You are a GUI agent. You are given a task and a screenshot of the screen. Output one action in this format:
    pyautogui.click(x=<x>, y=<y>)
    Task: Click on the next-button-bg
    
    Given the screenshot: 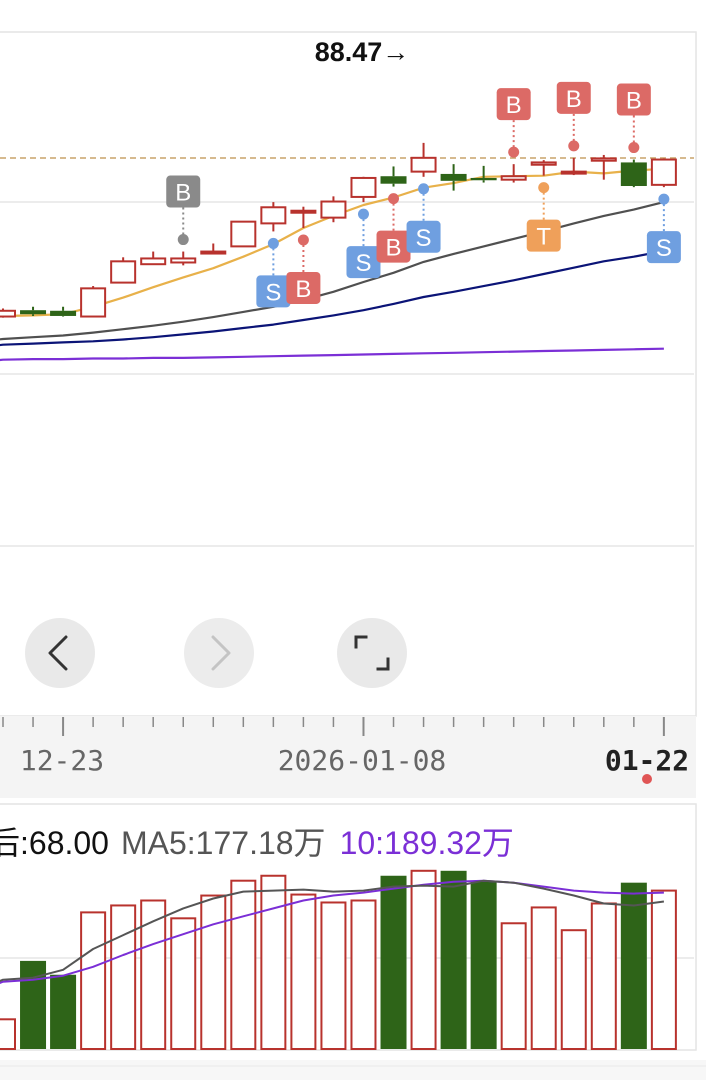 What is the action you would take?
    pyautogui.click(x=219, y=653)
    